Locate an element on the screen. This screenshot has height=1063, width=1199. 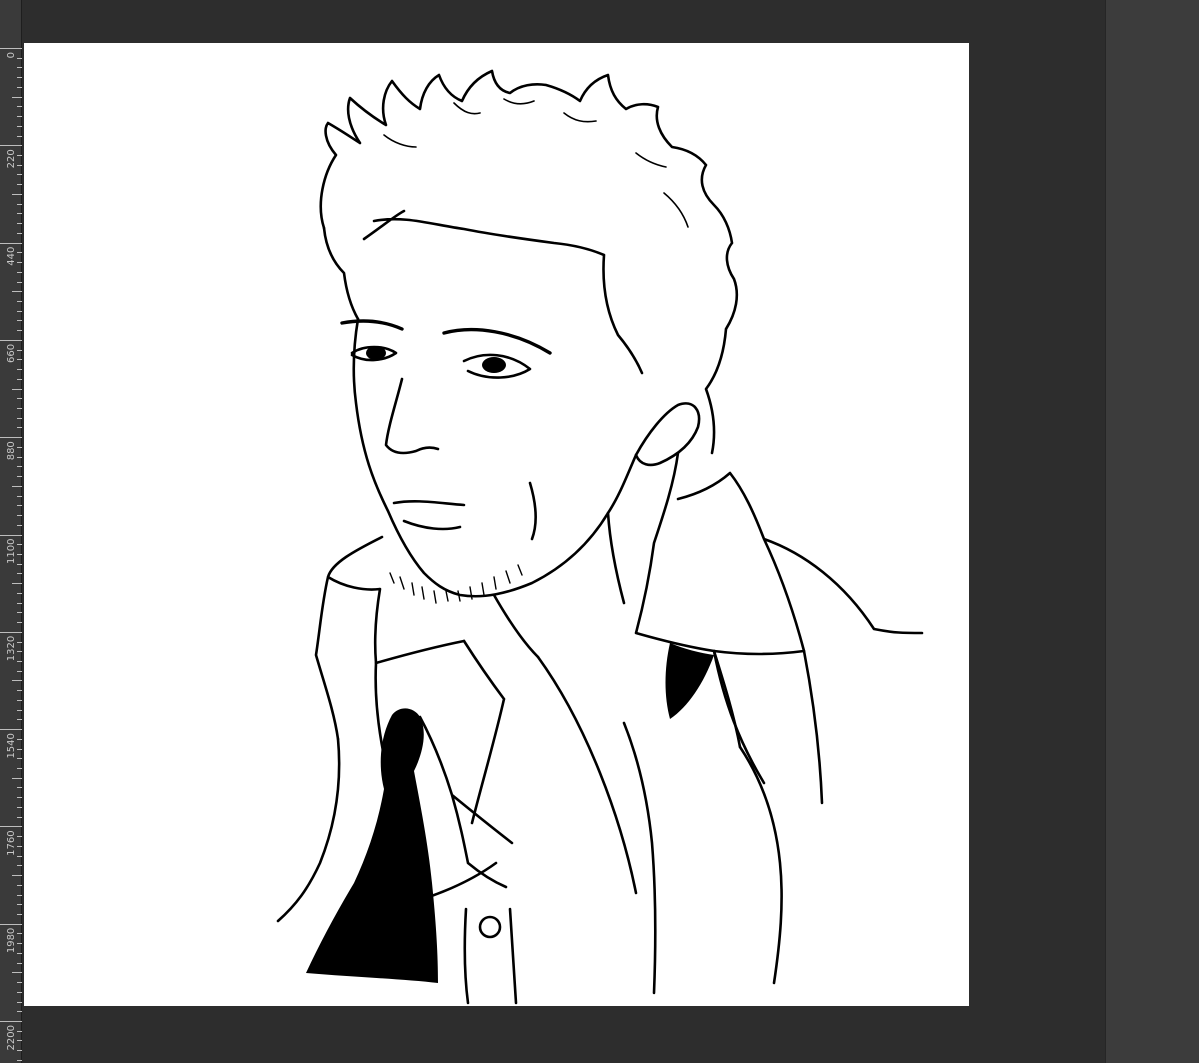
shirt-lines is located at coordinates (466, 802).